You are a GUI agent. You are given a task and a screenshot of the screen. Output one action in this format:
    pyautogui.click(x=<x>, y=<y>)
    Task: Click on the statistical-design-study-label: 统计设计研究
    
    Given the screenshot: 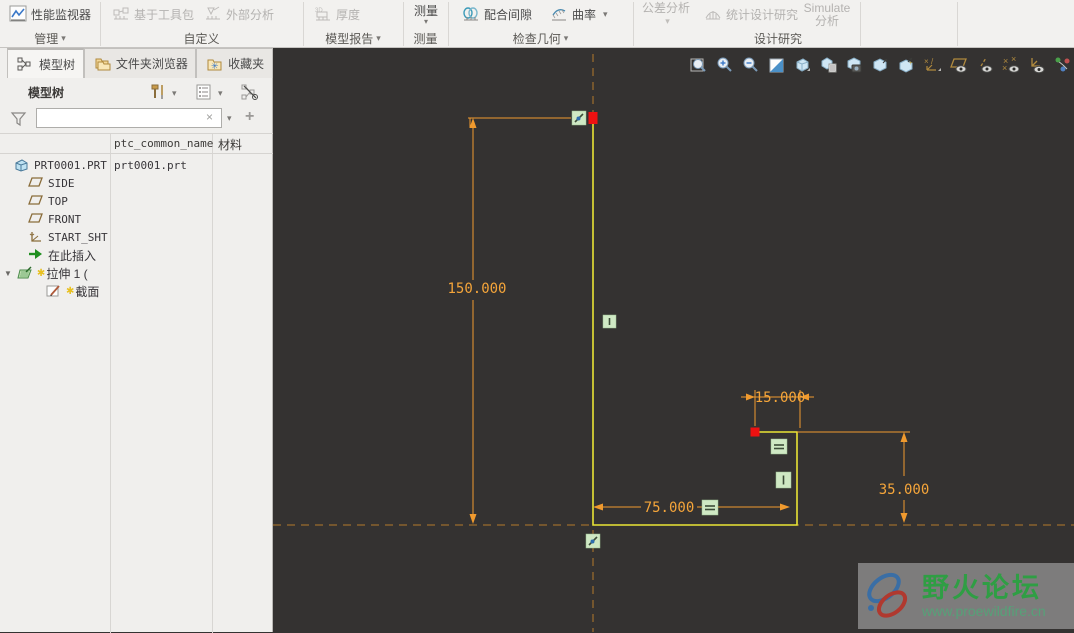 What is the action you would take?
    pyautogui.click(x=762, y=14)
    